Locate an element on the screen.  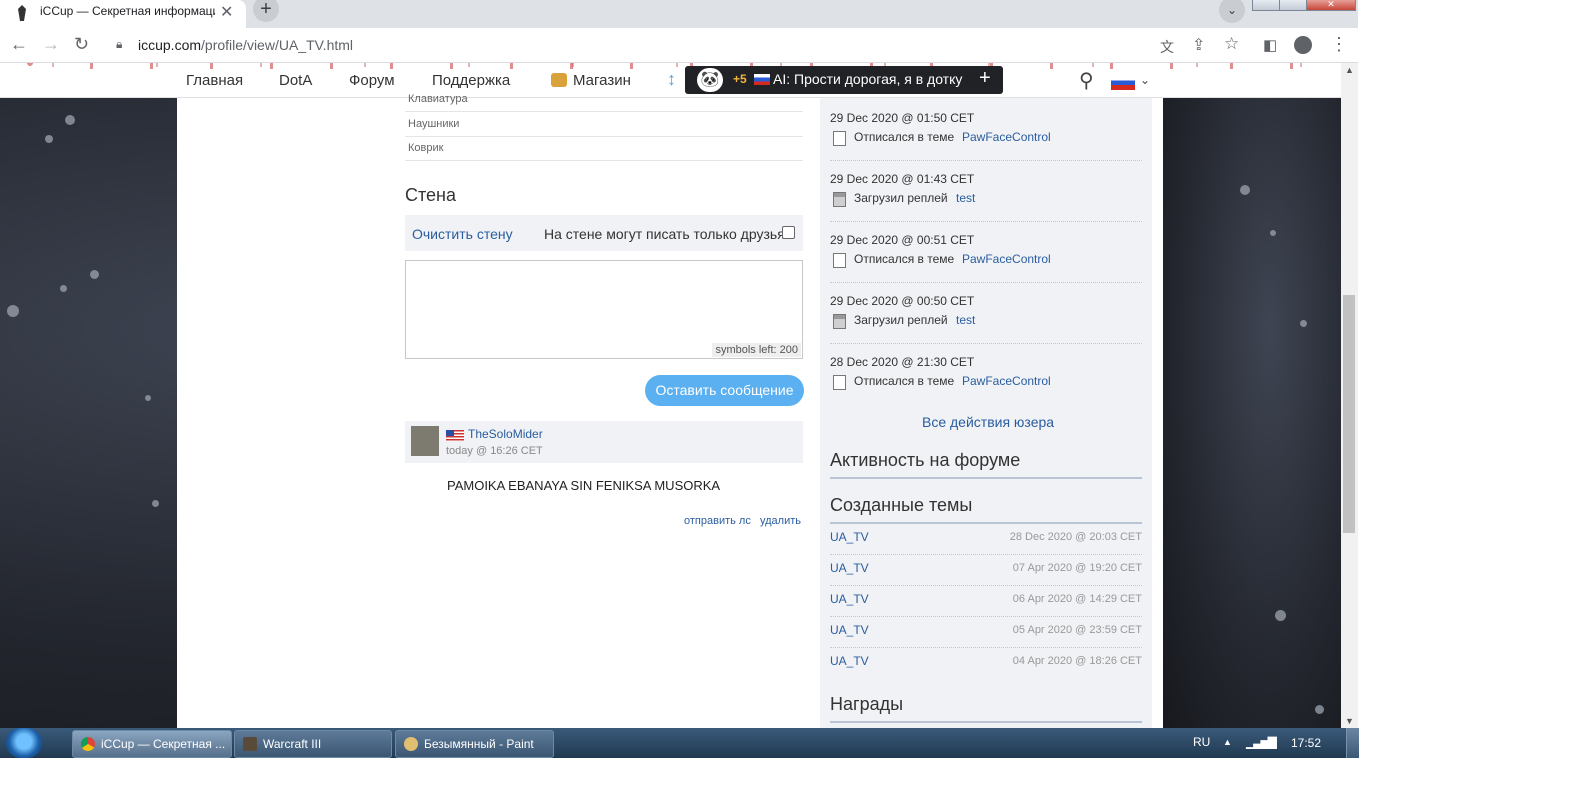
topic-date: 06 Apr 2020 @ 14:29 CET is located at coordinates (1077, 599).